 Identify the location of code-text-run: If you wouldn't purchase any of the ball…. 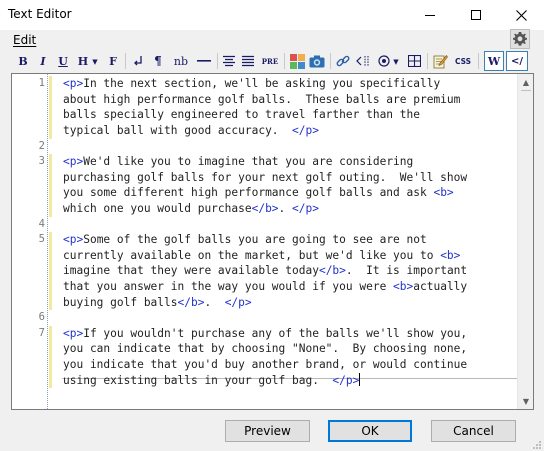
(275, 333).